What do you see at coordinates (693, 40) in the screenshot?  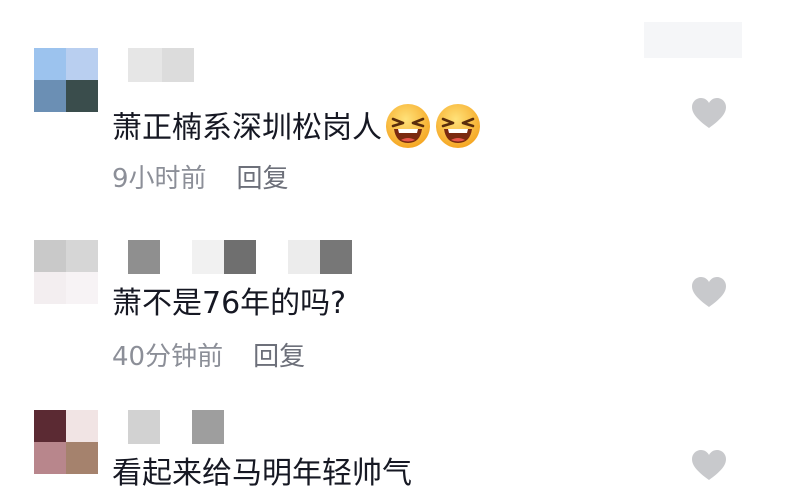 I see `blurred-header-block` at bounding box center [693, 40].